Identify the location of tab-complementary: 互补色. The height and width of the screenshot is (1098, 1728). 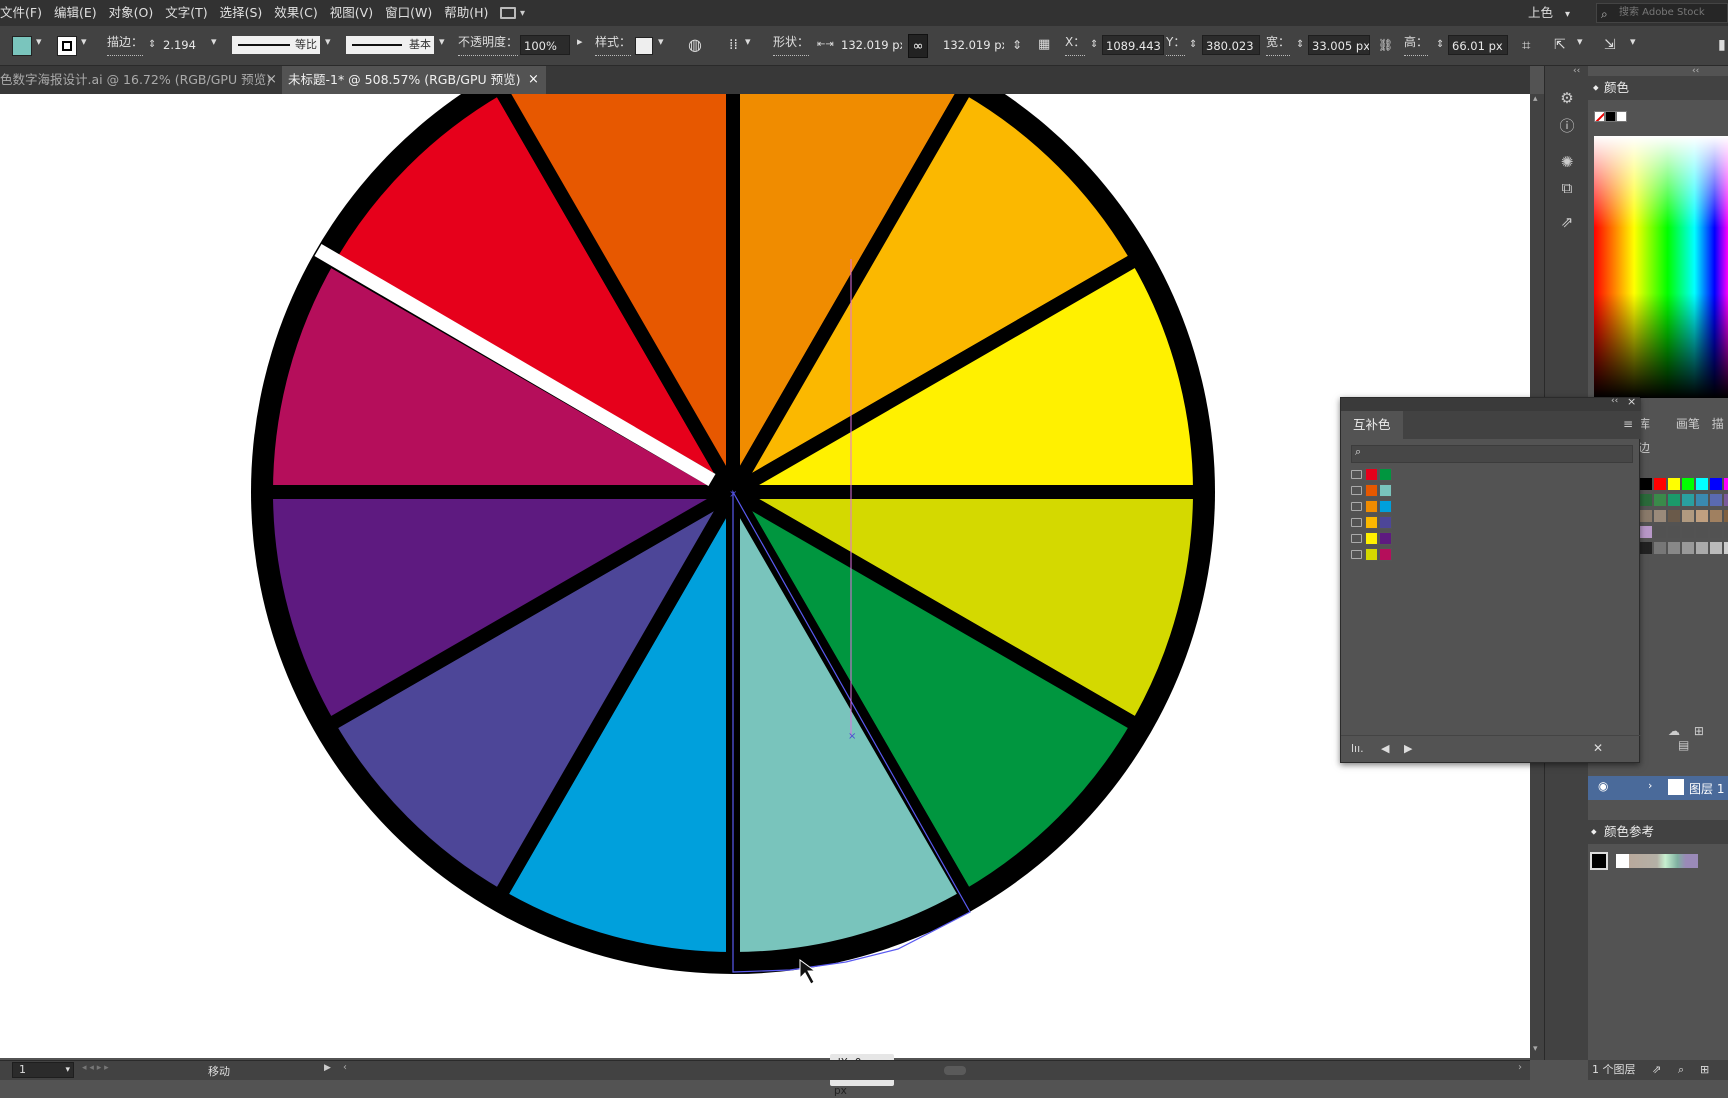
(1372, 425).